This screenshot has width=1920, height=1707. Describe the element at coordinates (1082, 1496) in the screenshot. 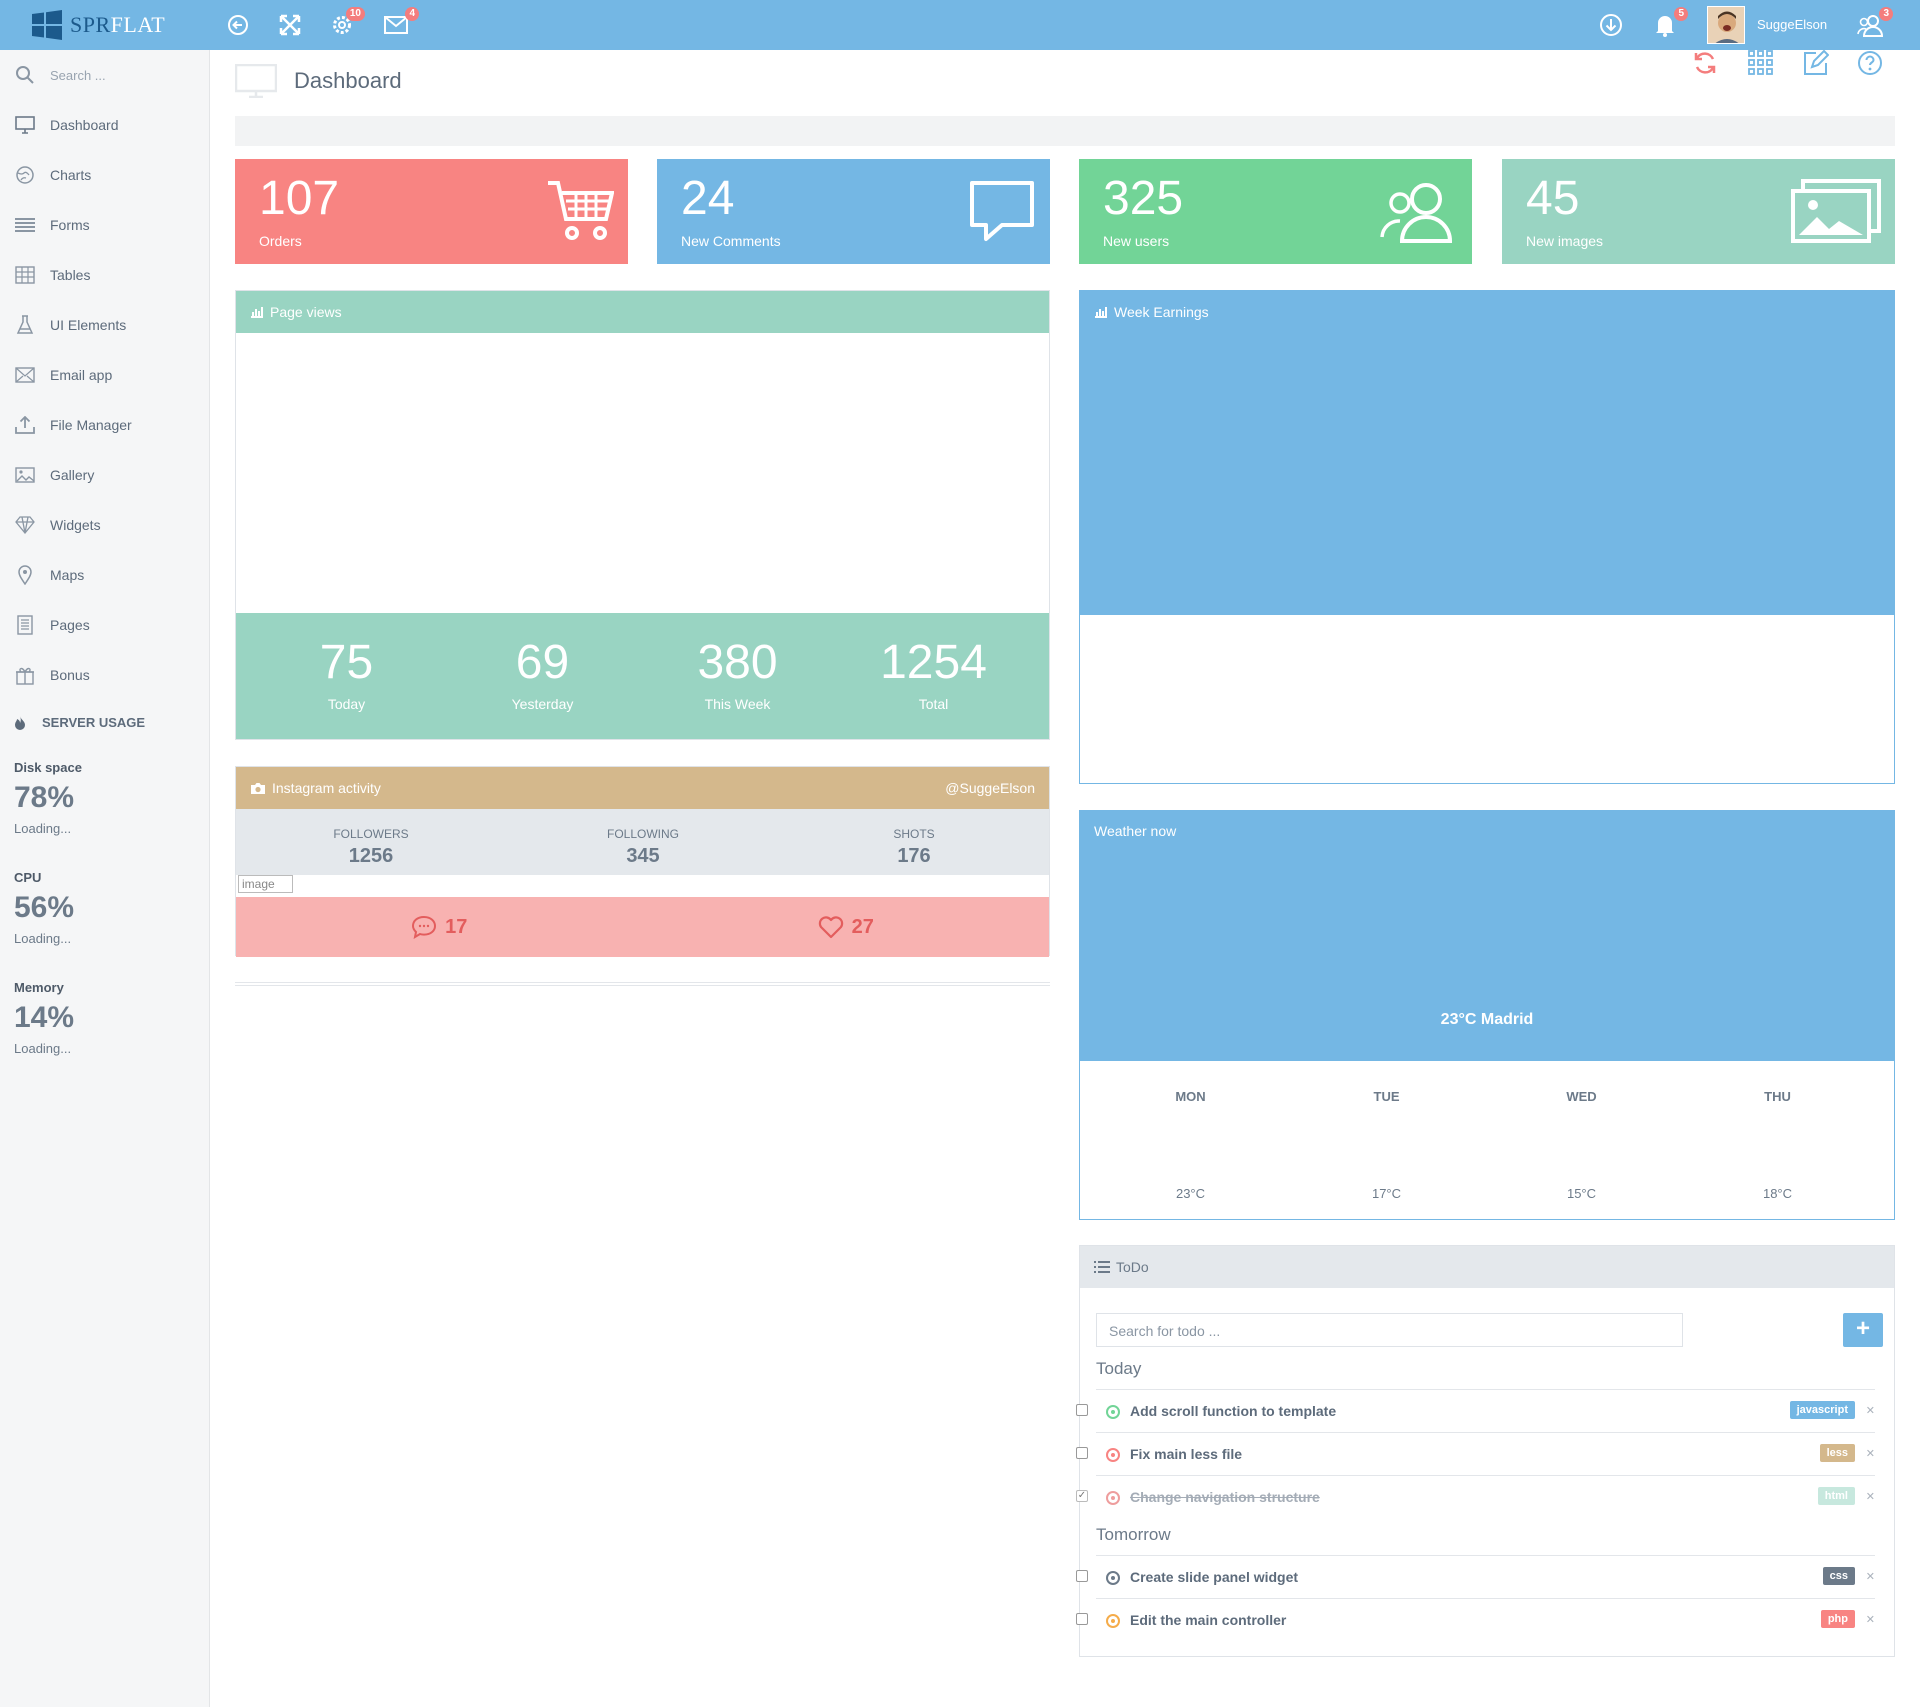

I see `todo-checkbox-checked: ✓` at that location.